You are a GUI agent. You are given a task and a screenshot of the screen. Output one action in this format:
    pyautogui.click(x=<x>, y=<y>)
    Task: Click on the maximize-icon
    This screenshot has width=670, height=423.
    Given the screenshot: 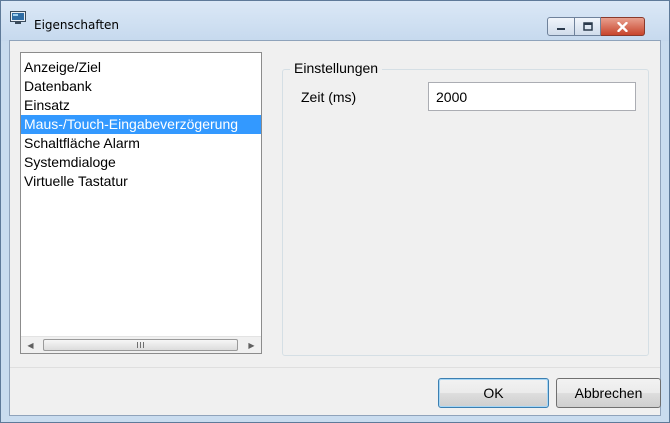 What is the action you would take?
    pyautogui.click(x=587, y=26)
    